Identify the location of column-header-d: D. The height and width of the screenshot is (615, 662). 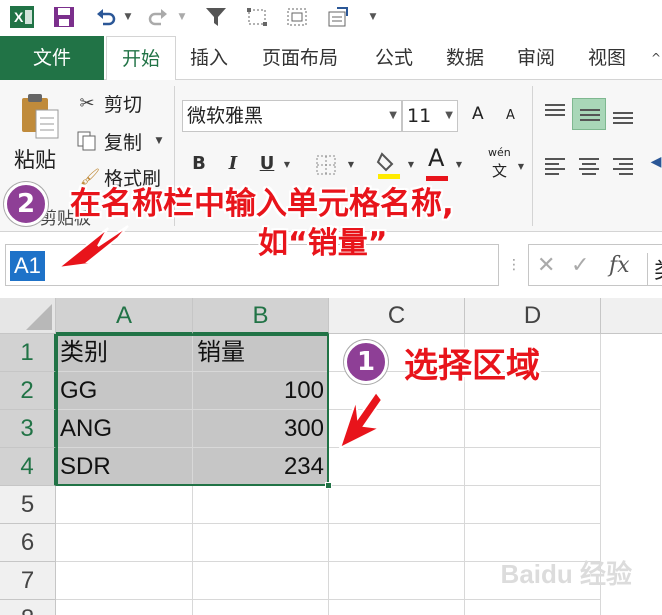
(533, 316).